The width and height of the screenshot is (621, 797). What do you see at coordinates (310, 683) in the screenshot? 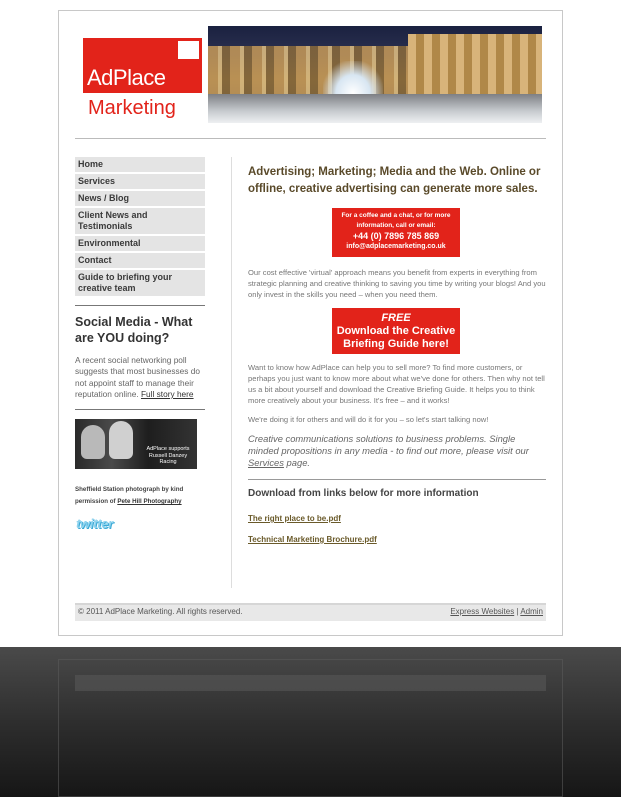
I see `reflection-footer` at bounding box center [310, 683].